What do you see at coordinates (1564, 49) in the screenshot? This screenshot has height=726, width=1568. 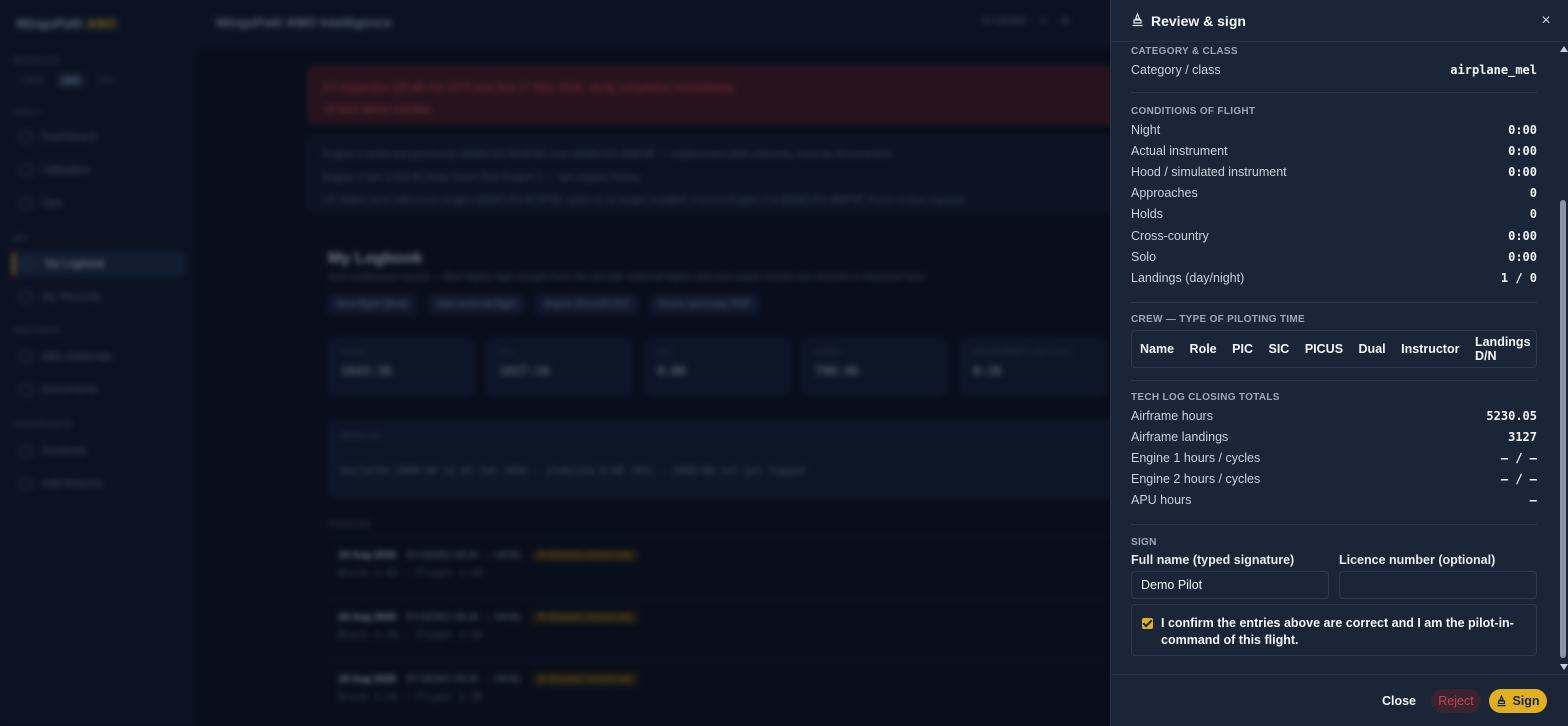 I see `scroll-up-arrow-icon` at bounding box center [1564, 49].